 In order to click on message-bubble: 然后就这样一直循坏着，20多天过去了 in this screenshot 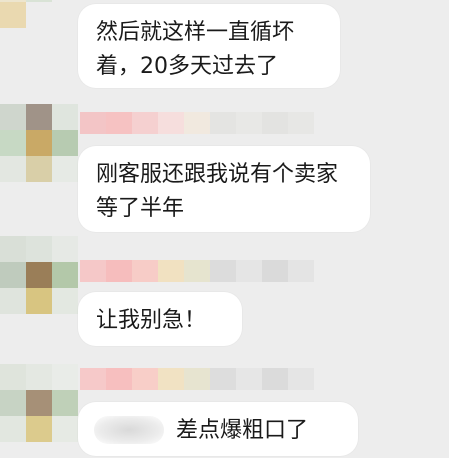, I will do `click(209, 46)`.